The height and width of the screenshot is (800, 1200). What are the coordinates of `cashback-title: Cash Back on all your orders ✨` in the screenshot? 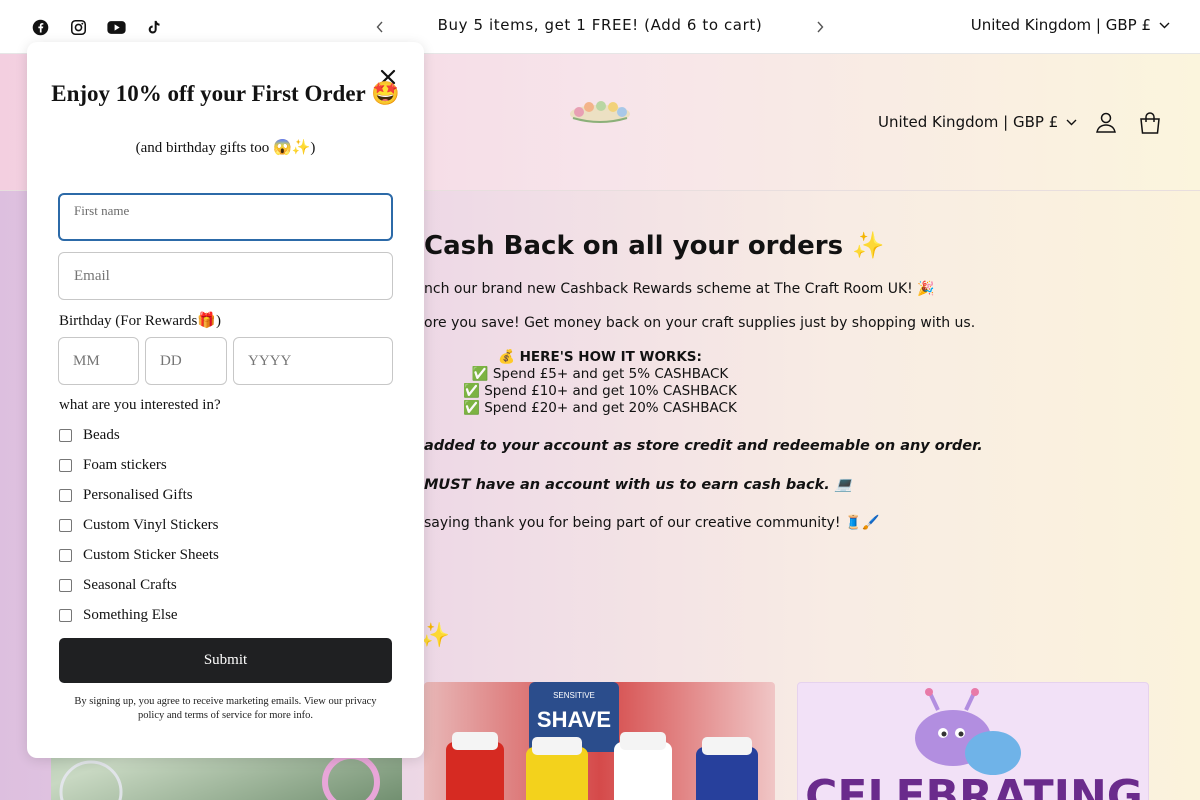 It's located at (654, 246).